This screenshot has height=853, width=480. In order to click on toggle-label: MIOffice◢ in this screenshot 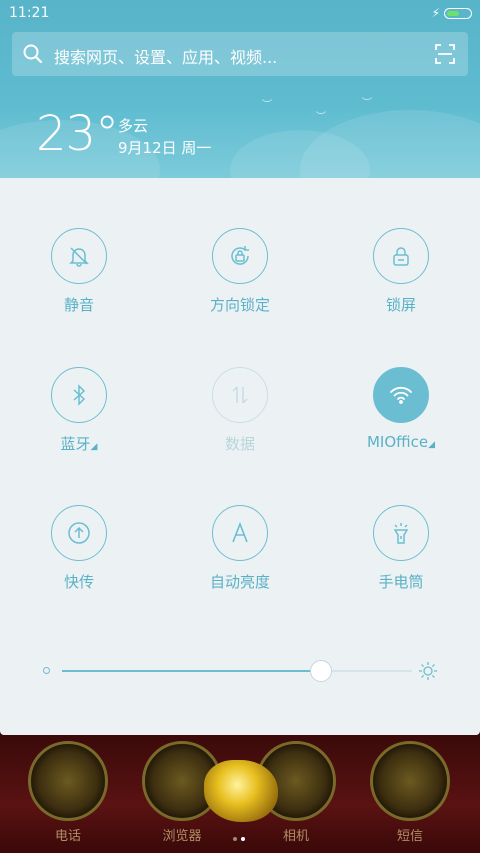, I will do `click(401, 442)`.